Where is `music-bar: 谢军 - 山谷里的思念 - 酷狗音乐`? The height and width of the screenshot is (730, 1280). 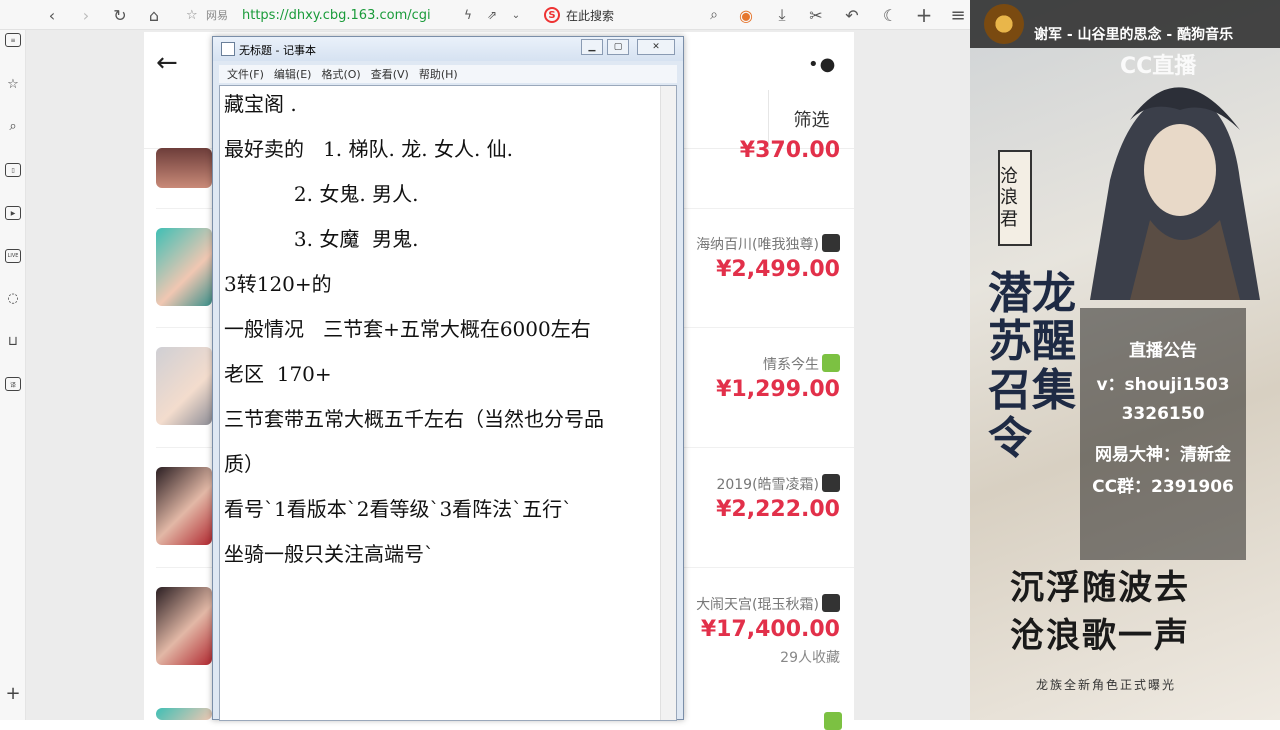 music-bar: 谢军 - 山谷里的思念 - 酷狗音乐 is located at coordinates (1125, 24).